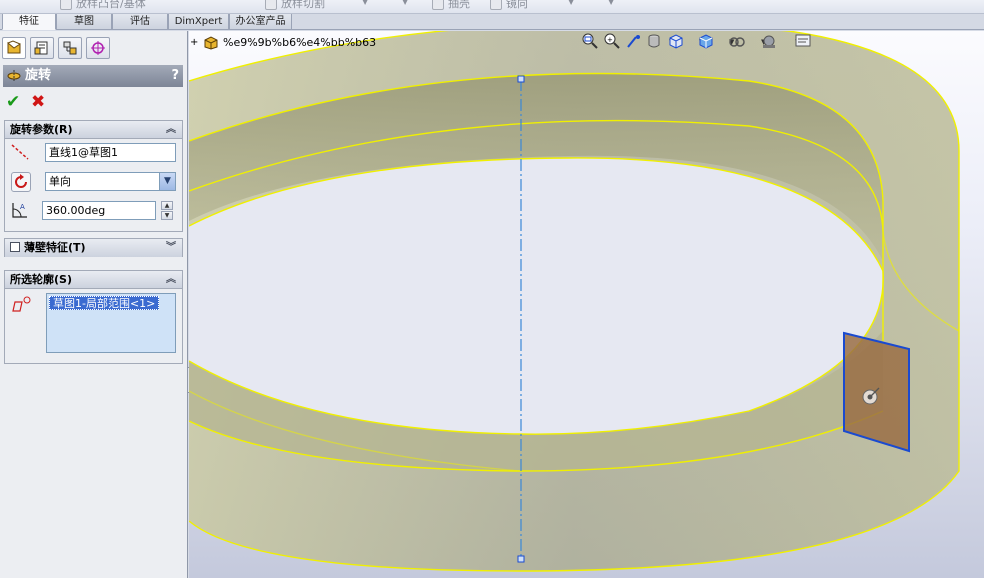  I want to click on previous-view-icon, so click(633, 41).